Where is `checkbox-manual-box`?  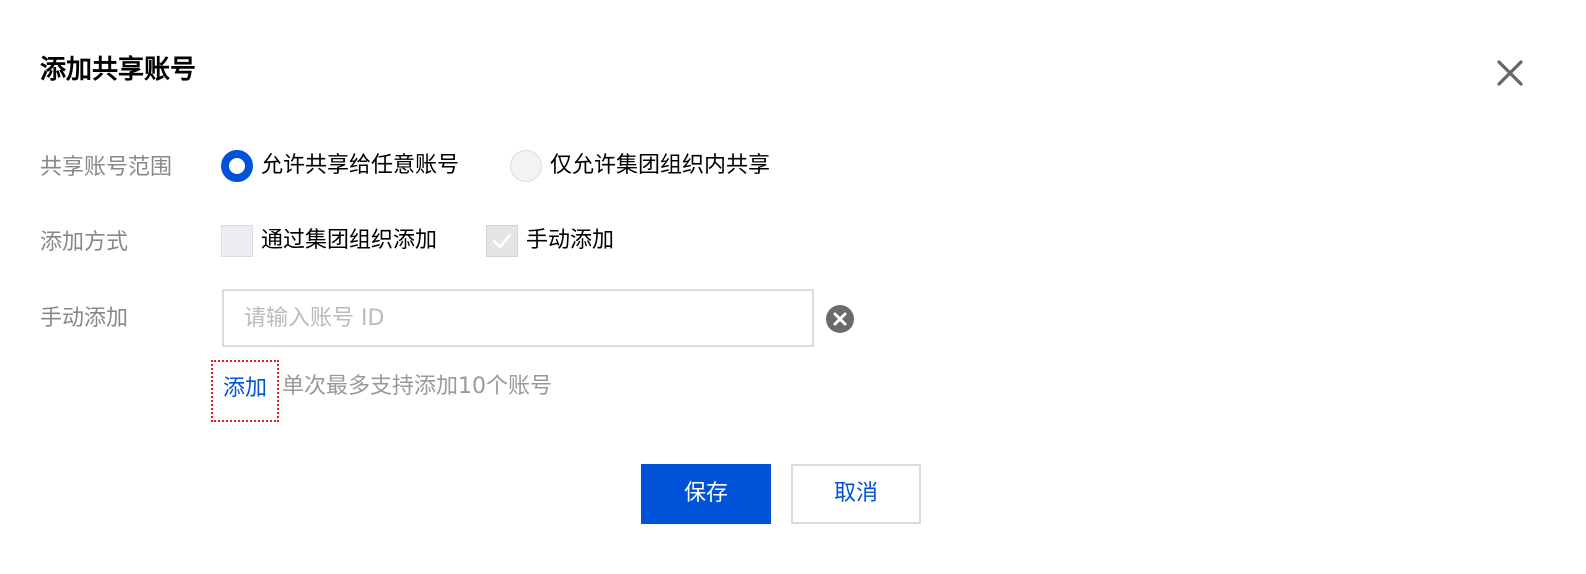 checkbox-manual-box is located at coordinates (502, 241).